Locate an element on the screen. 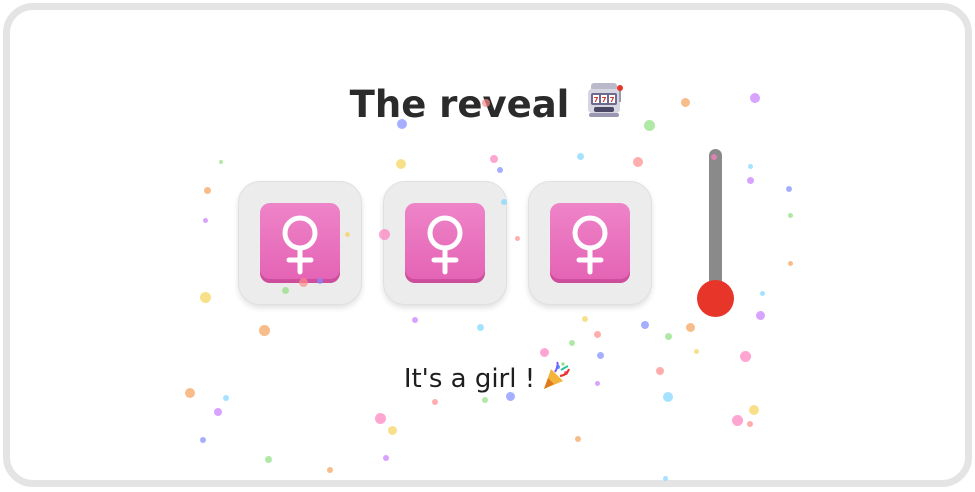  result-message: It's a girl ! is located at coordinates (487, 379).